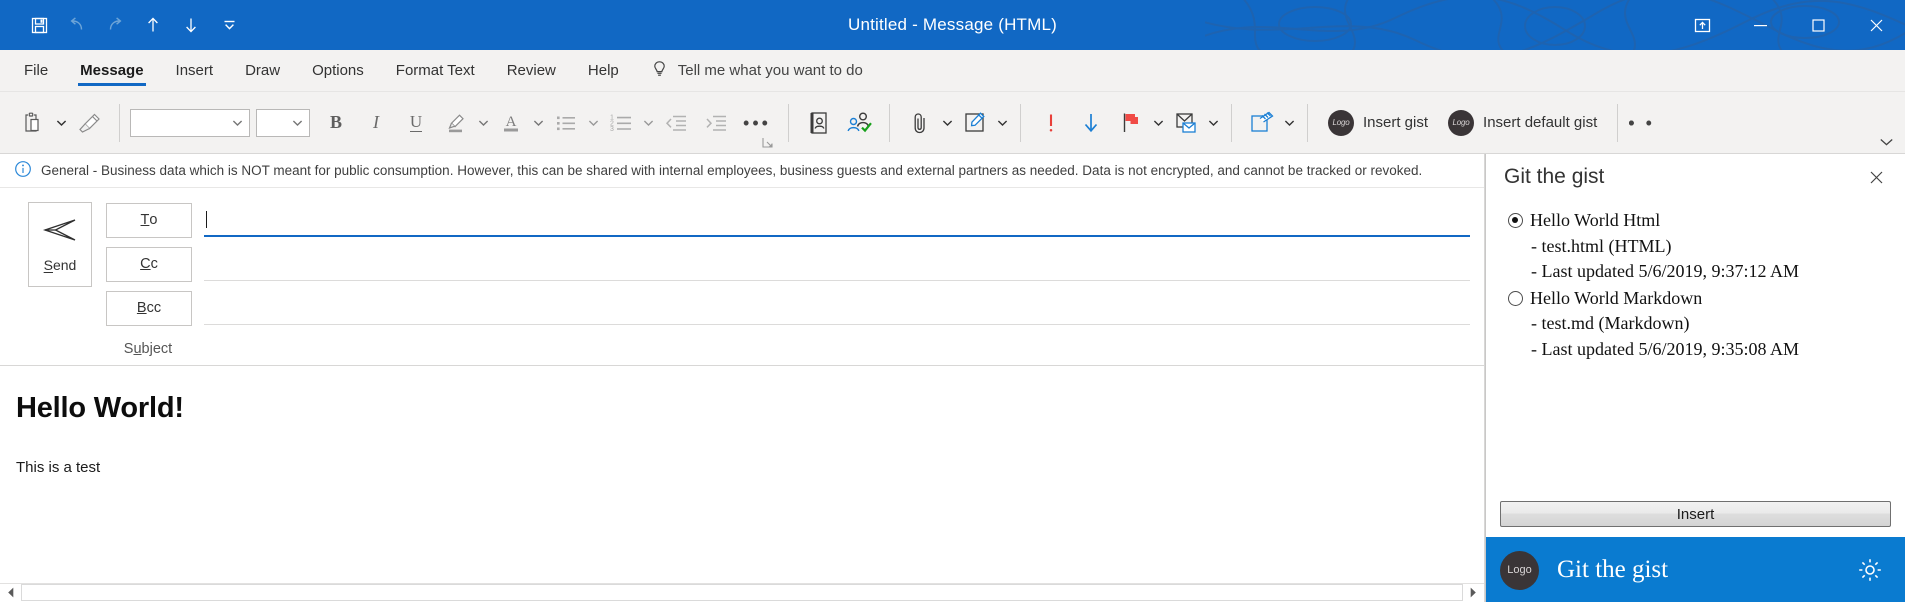 Image resolution: width=1905 pixels, height=602 pixels. Describe the element at coordinates (376, 123) in the screenshot. I see `italic-button: I` at that location.